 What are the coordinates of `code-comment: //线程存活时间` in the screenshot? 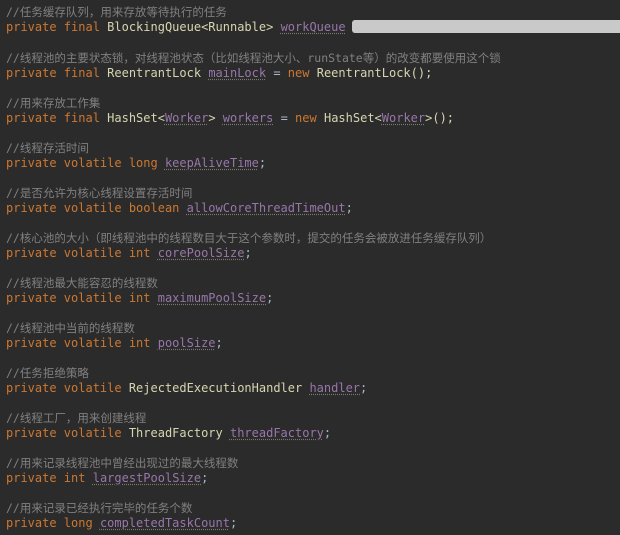 It's located at (47, 148).